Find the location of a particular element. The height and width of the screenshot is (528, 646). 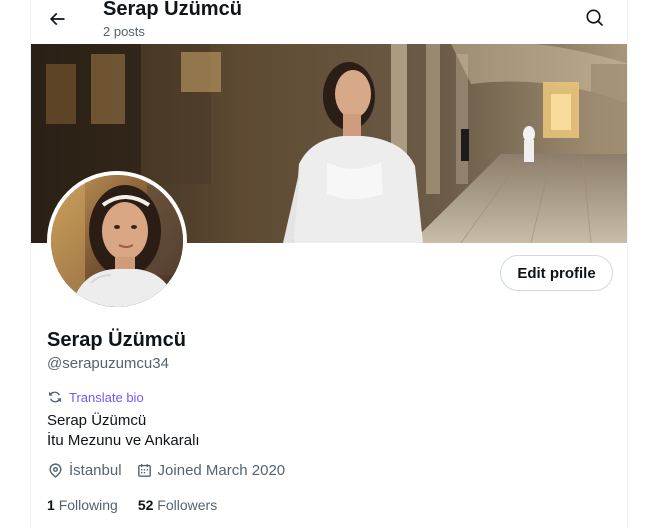

following-label: Following is located at coordinates (88, 505).